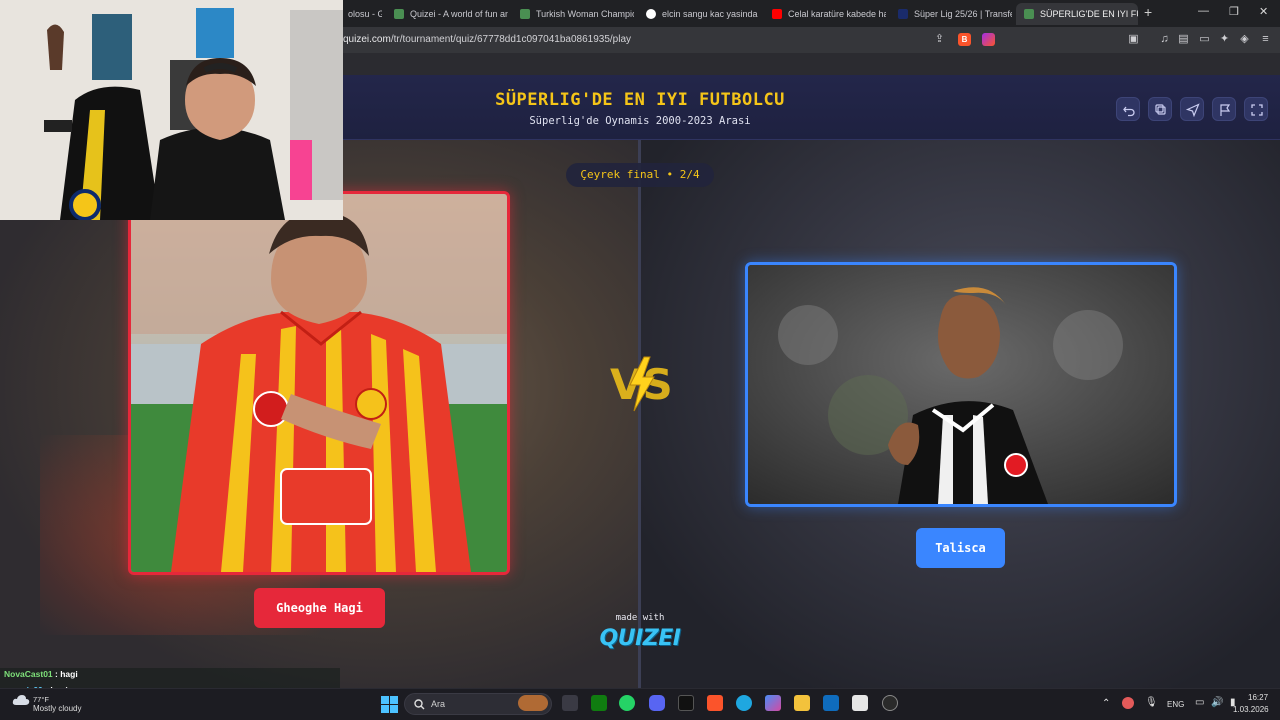  Describe the element at coordinates (939, 39) in the screenshot. I see `share-icon: ⇪` at that location.